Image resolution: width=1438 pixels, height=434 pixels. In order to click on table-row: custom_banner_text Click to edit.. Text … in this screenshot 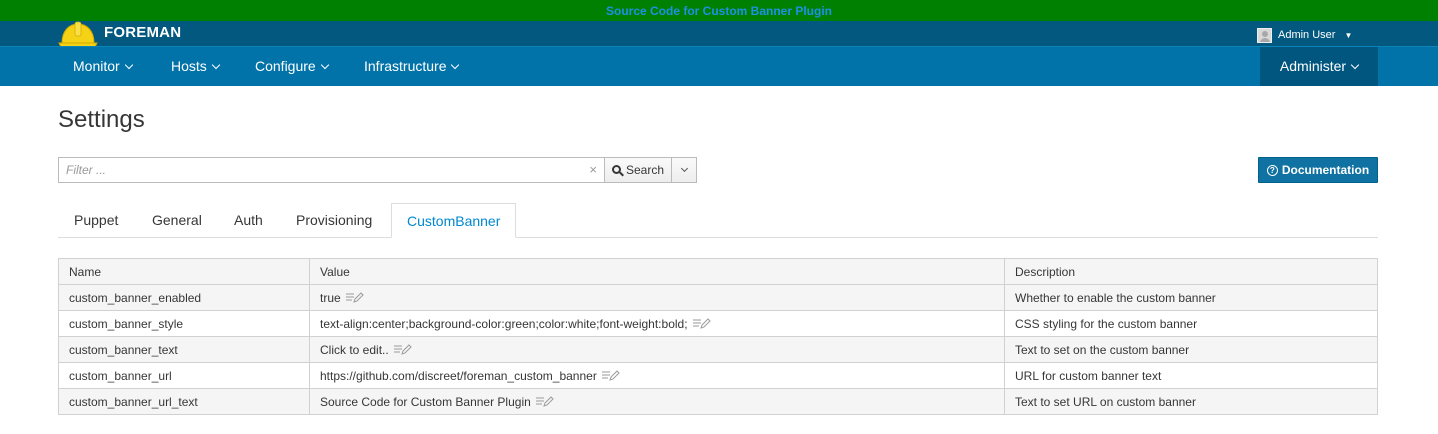, I will do `click(718, 349)`.